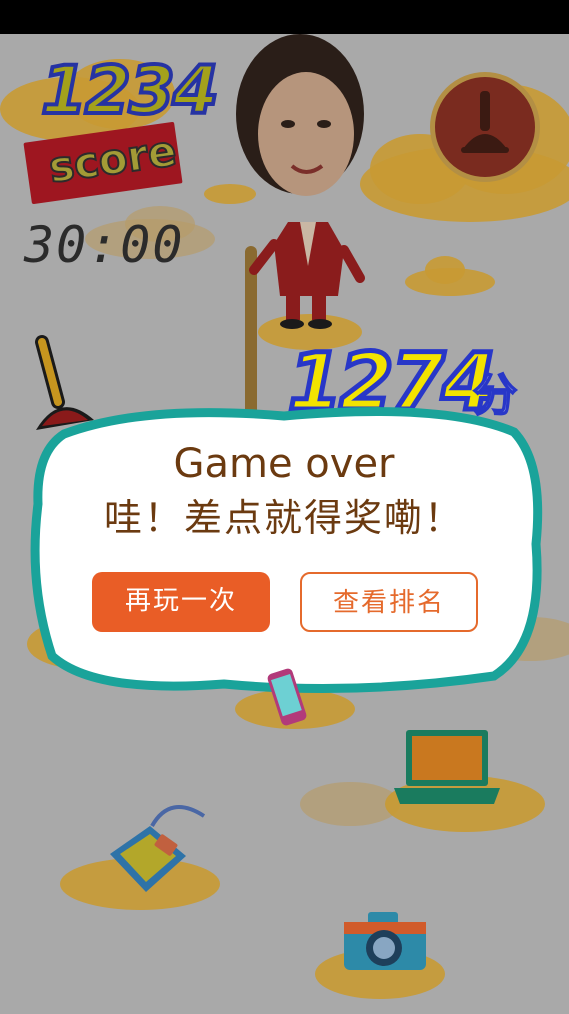 This screenshot has width=569, height=1014. Describe the element at coordinates (283, 518) in the screenshot. I see `dialog-message: 哇！差点就得奖嘞！` at that location.